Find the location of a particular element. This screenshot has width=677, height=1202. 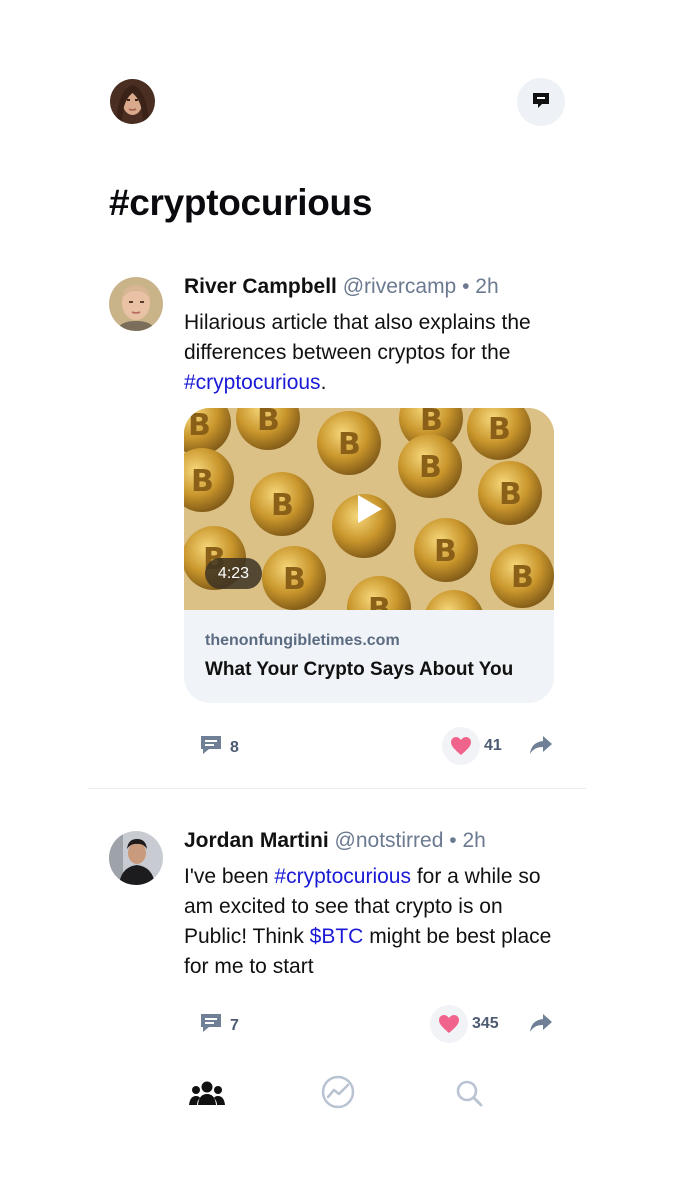

community-icon is located at coordinates (207, 1095).